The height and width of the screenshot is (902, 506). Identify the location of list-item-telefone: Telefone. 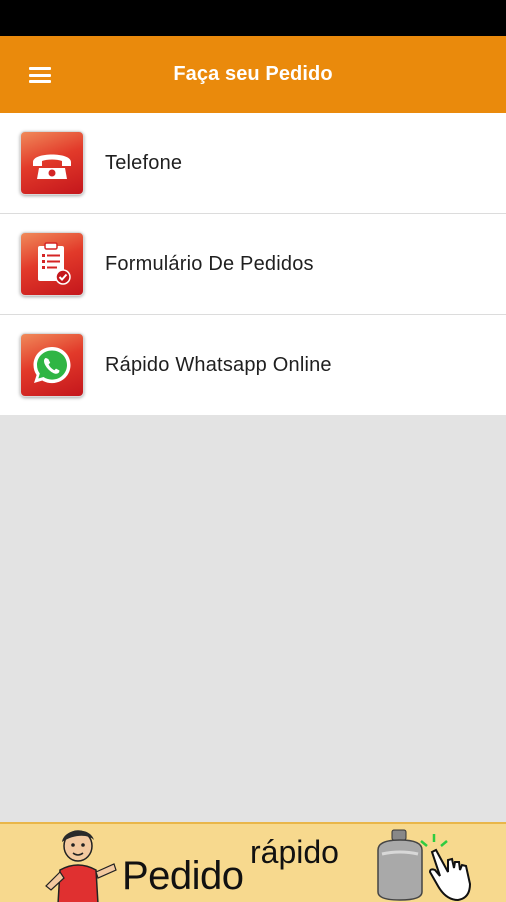
(253, 163).